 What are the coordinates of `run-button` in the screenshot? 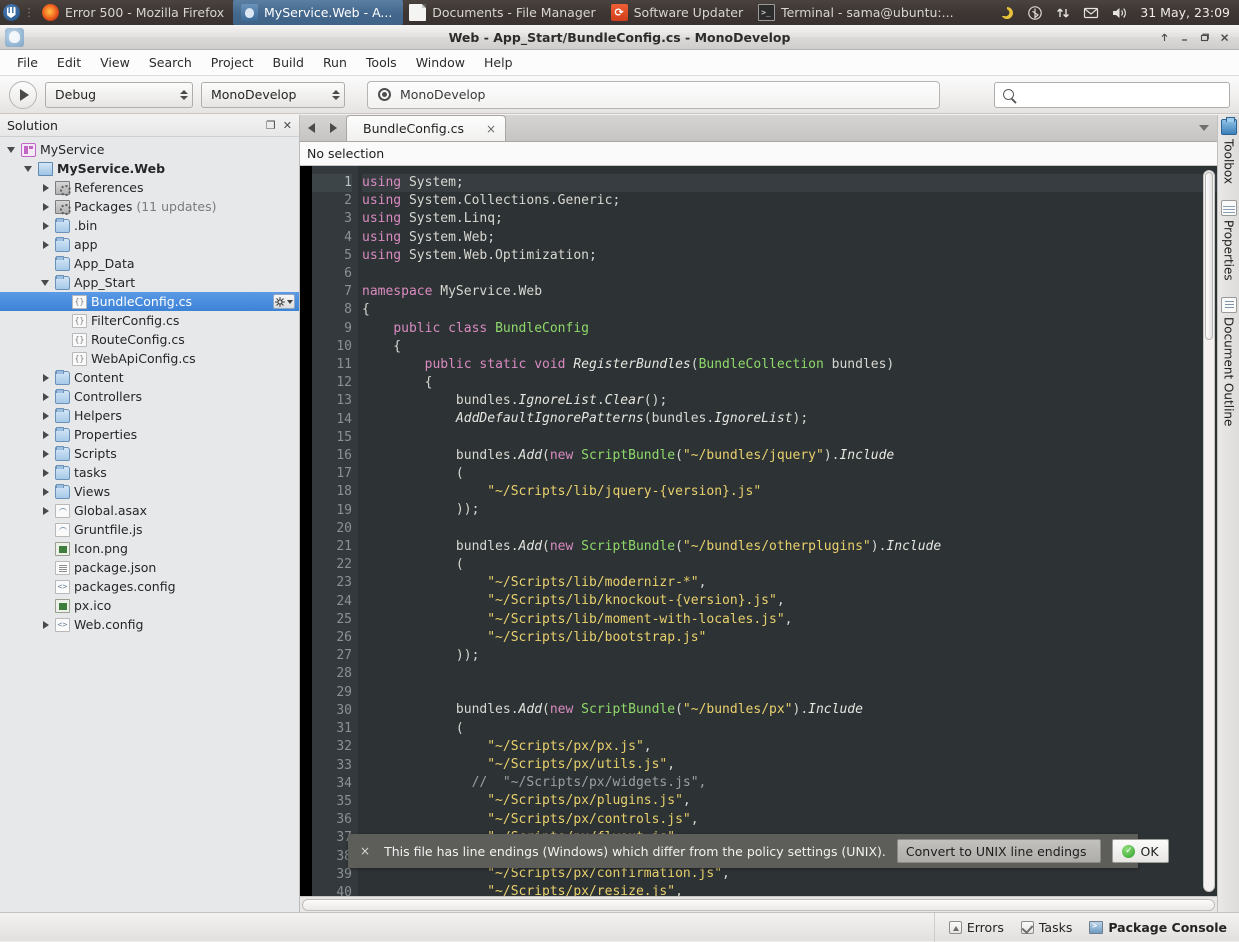 It's located at (23, 94).